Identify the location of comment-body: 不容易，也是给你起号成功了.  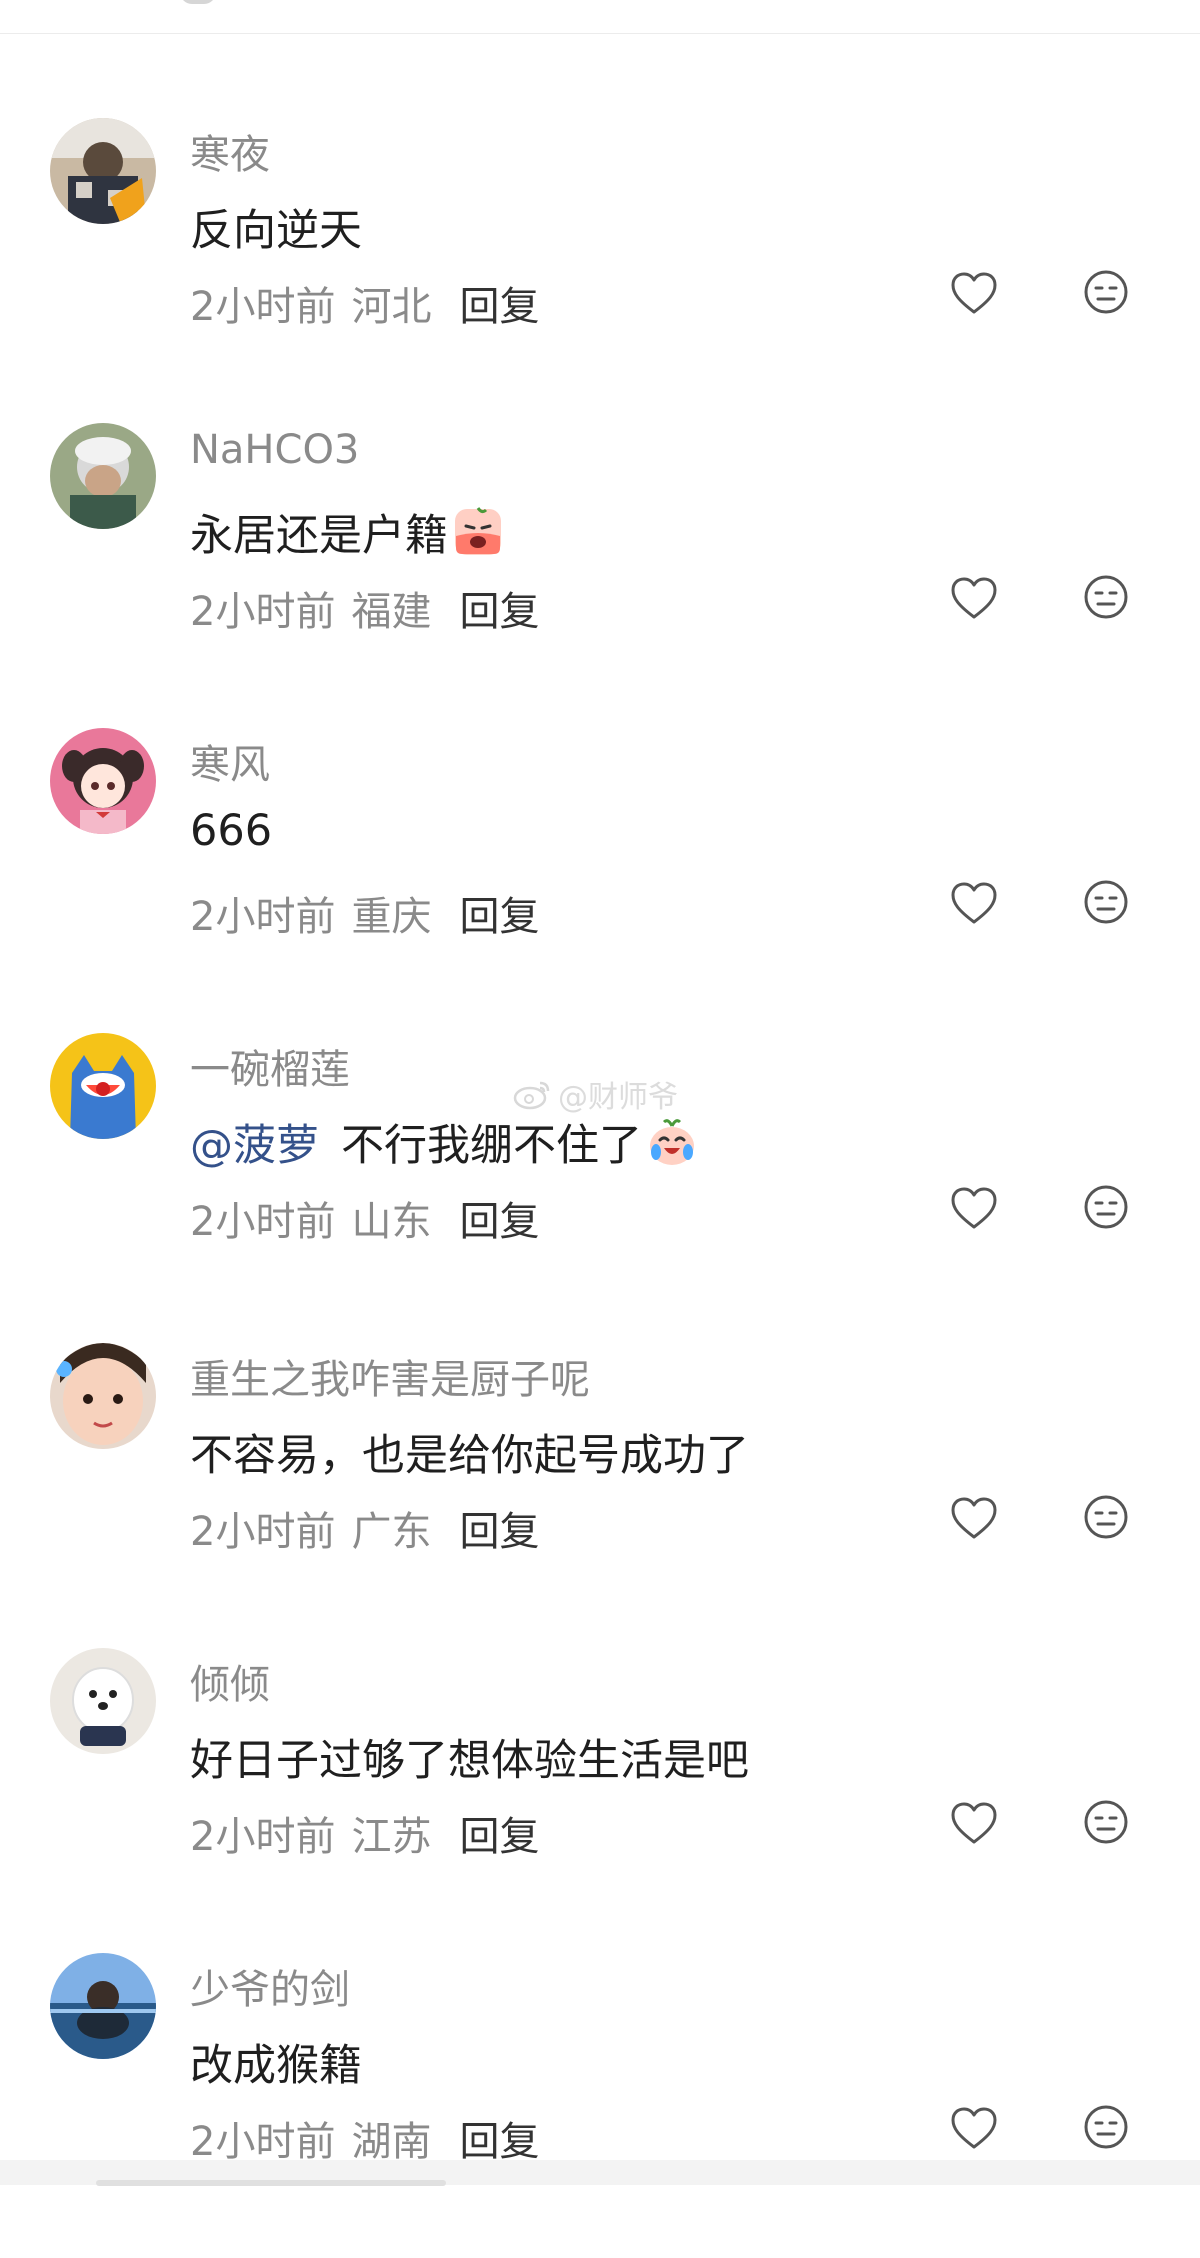
(469, 1456).